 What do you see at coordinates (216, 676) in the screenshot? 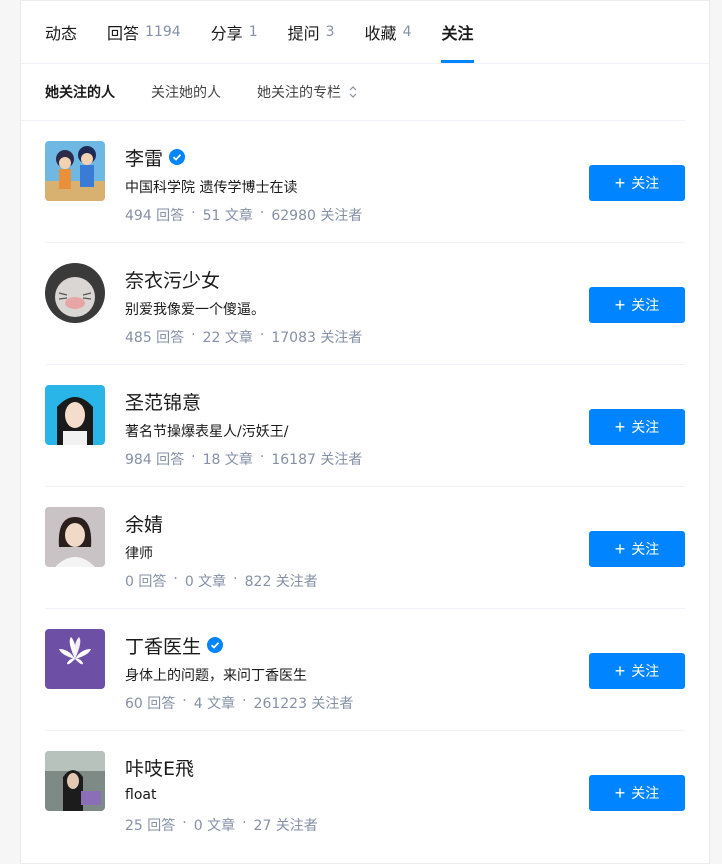
I see `user-bio: 身体上的问题，来问丁香医生` at bounding box center [216, 676].